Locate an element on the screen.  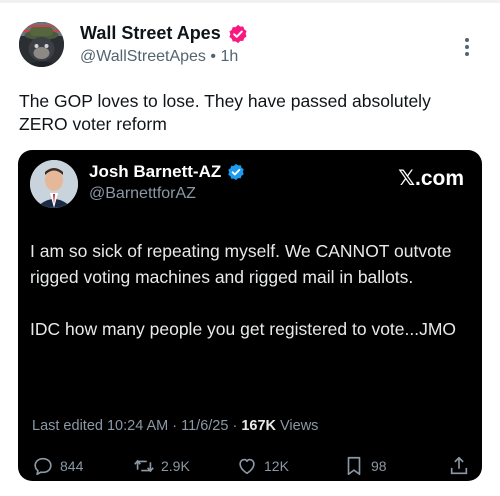
like-button: 12K is located at coordinates (262, 466).